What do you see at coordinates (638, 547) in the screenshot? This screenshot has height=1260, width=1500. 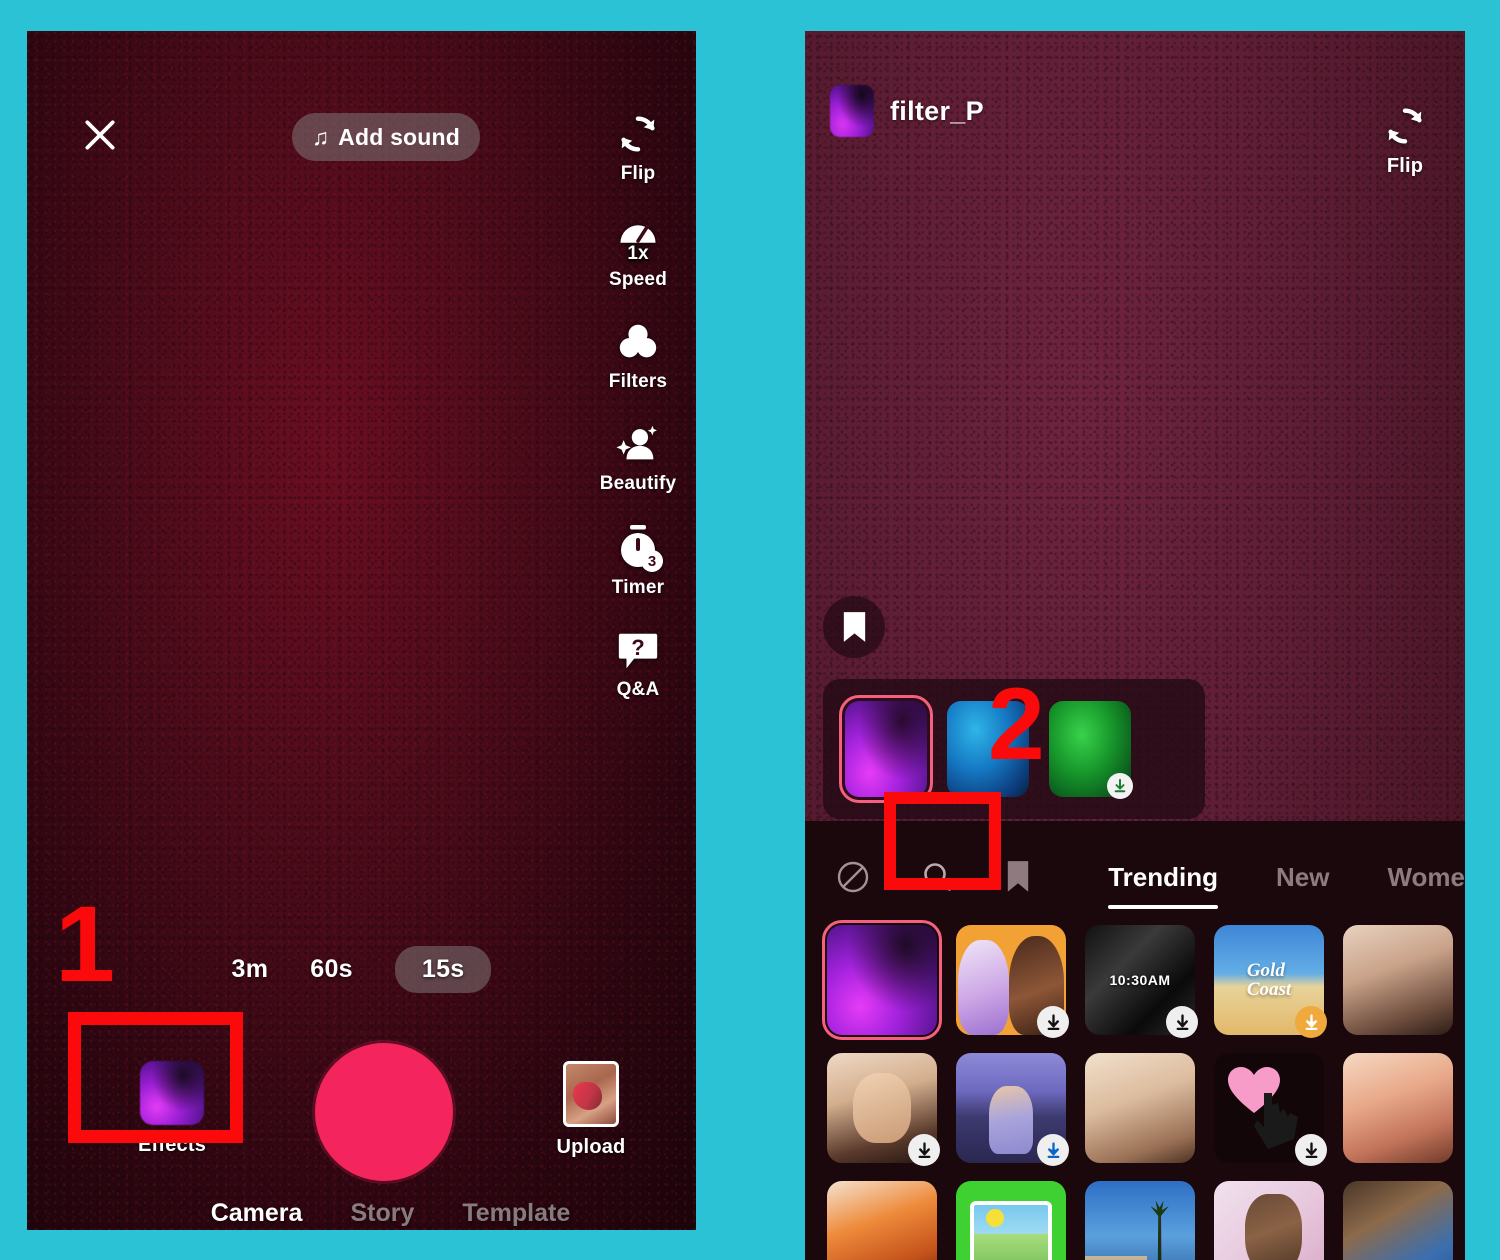 I see `timer-stopwatch-icon: 3` at bounding box center [638, 547].